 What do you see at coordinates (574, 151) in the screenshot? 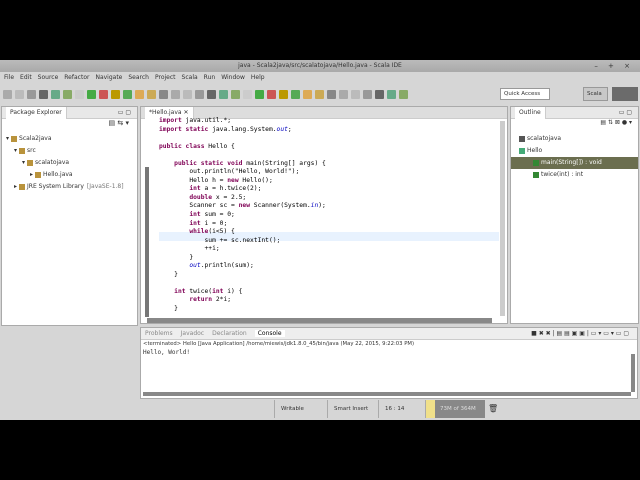
I see `outline-item: Hello` at bounding box center [574, 151].